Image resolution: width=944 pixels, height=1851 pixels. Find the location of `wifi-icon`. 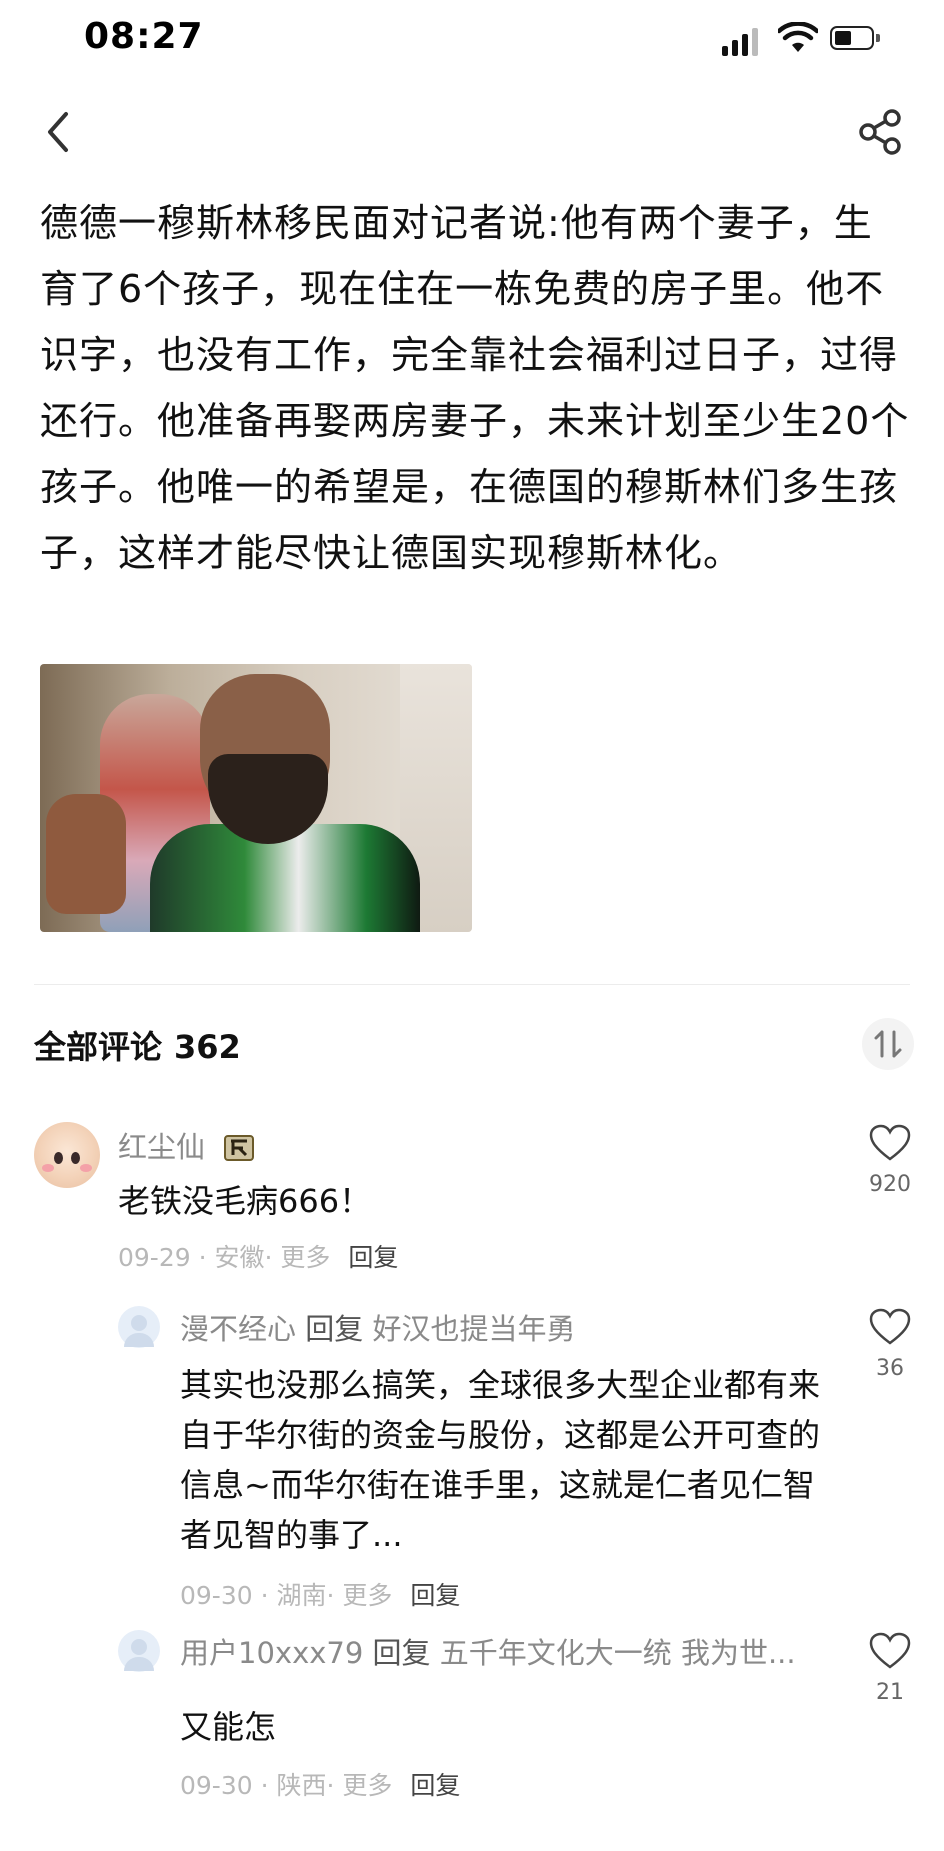

wifi-icon is located at coordinates (798, 37).